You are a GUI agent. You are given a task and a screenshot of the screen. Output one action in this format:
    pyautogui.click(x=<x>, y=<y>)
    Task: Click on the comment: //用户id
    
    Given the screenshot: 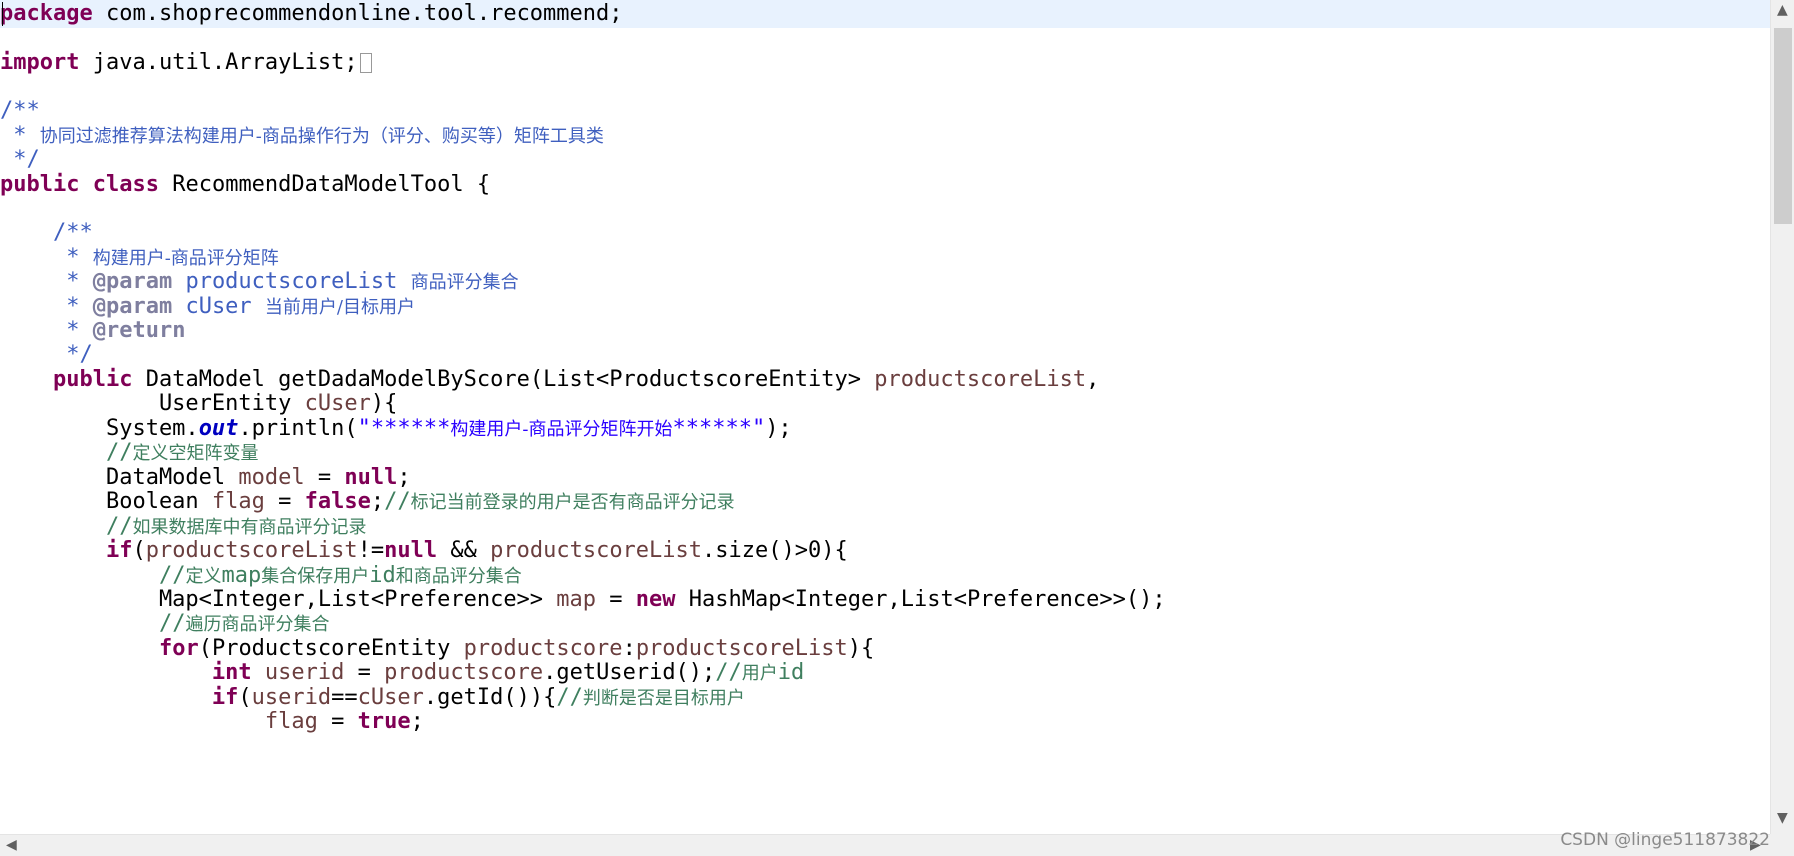 What is the action you would take?
    pyautogui.click(x=760, y=672)
    